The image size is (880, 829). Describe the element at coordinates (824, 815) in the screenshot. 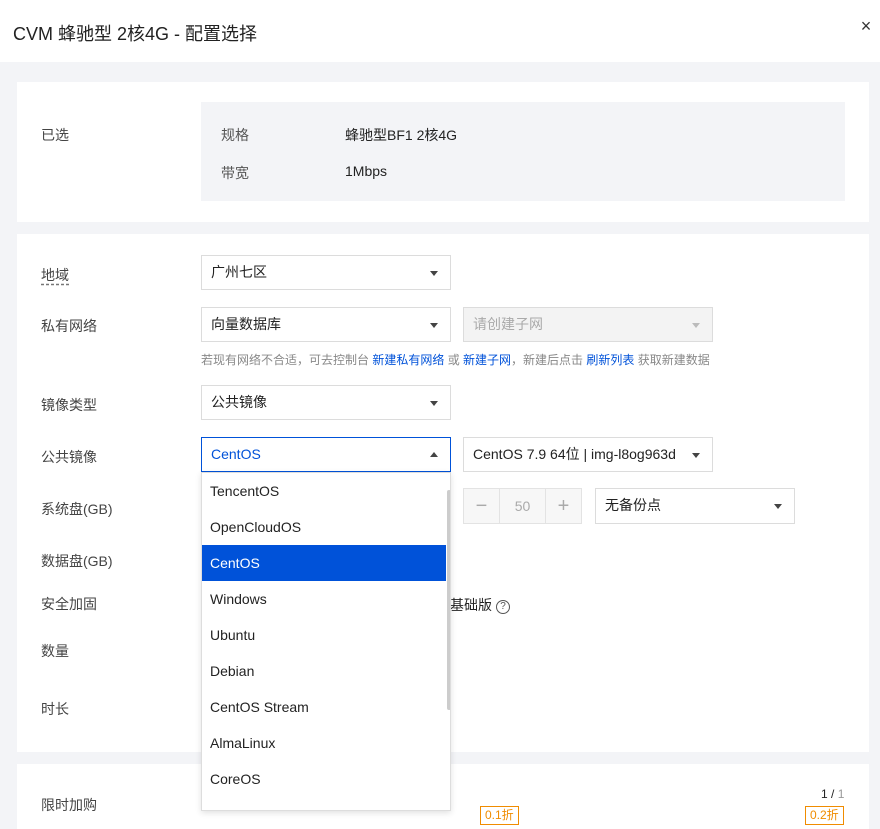

I see `discount-badge: 0.2折` at that location.